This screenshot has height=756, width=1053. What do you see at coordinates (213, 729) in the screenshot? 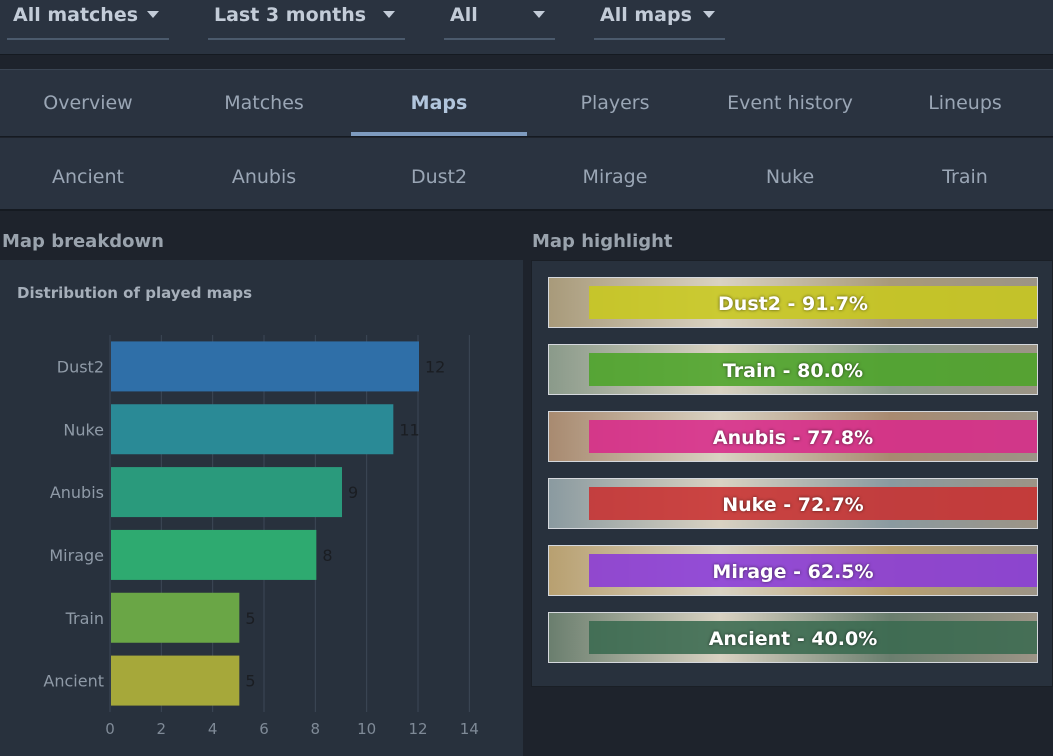
I see `x-tick-label: 4` at bounding box center [213, 729].